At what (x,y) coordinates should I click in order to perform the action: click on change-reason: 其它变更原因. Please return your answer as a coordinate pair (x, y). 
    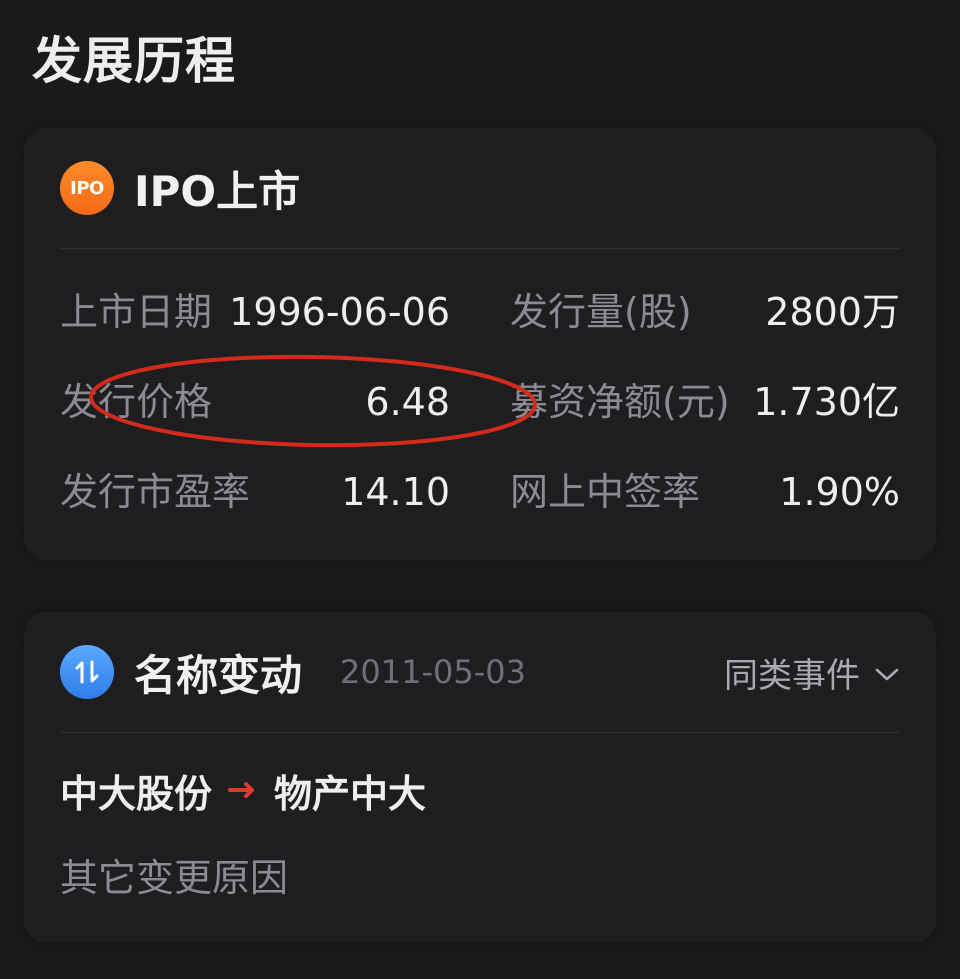
    Looking at the image, I should click on (174, 878).